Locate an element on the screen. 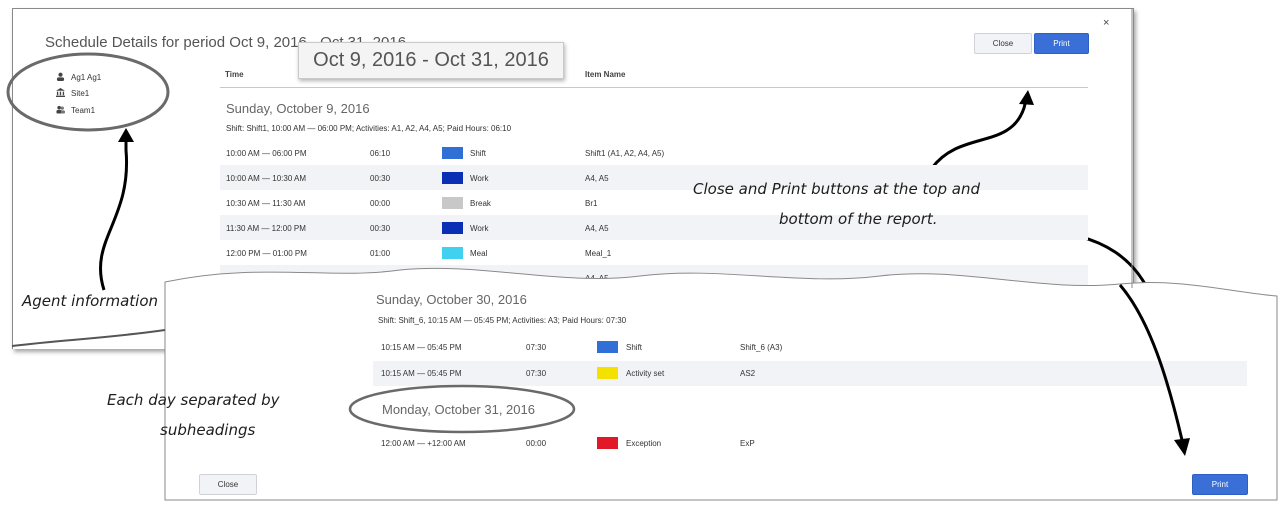 The width and height of the screenshot is (1281, 506). callout-agent-information: Agent information is located at coordinates (90, 301).